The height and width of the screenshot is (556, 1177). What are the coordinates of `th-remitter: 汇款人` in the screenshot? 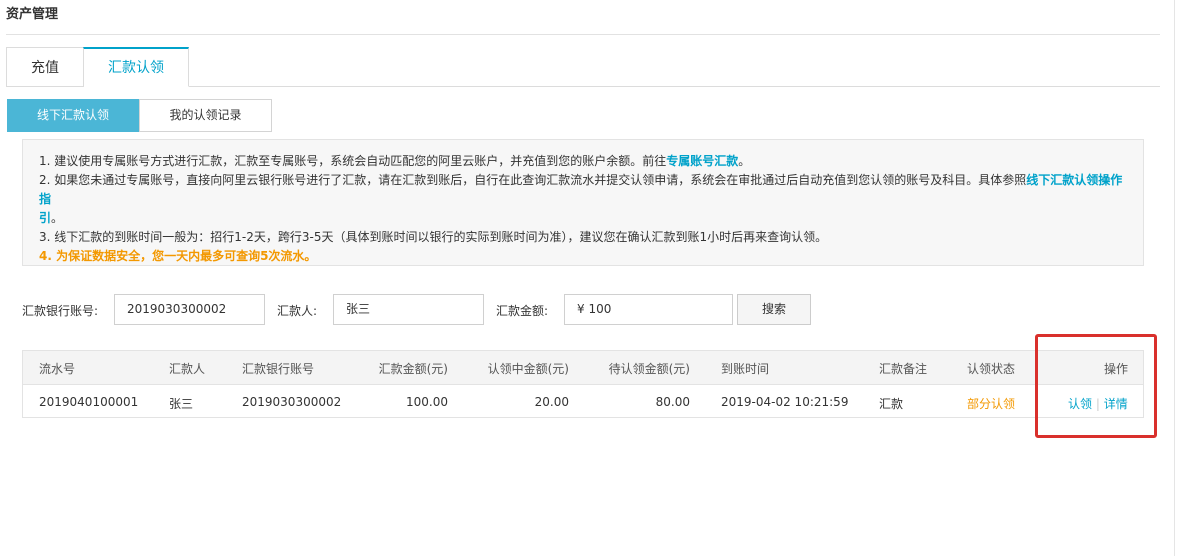 It's located at (187, 369).